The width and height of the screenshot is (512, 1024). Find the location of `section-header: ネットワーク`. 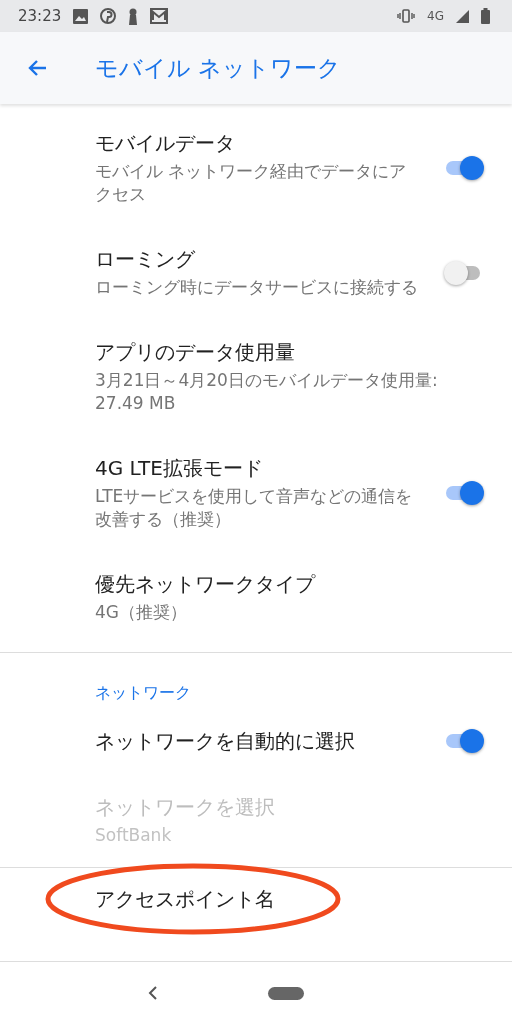

section-header: ネットワーク is located at coordinates (143, 693).